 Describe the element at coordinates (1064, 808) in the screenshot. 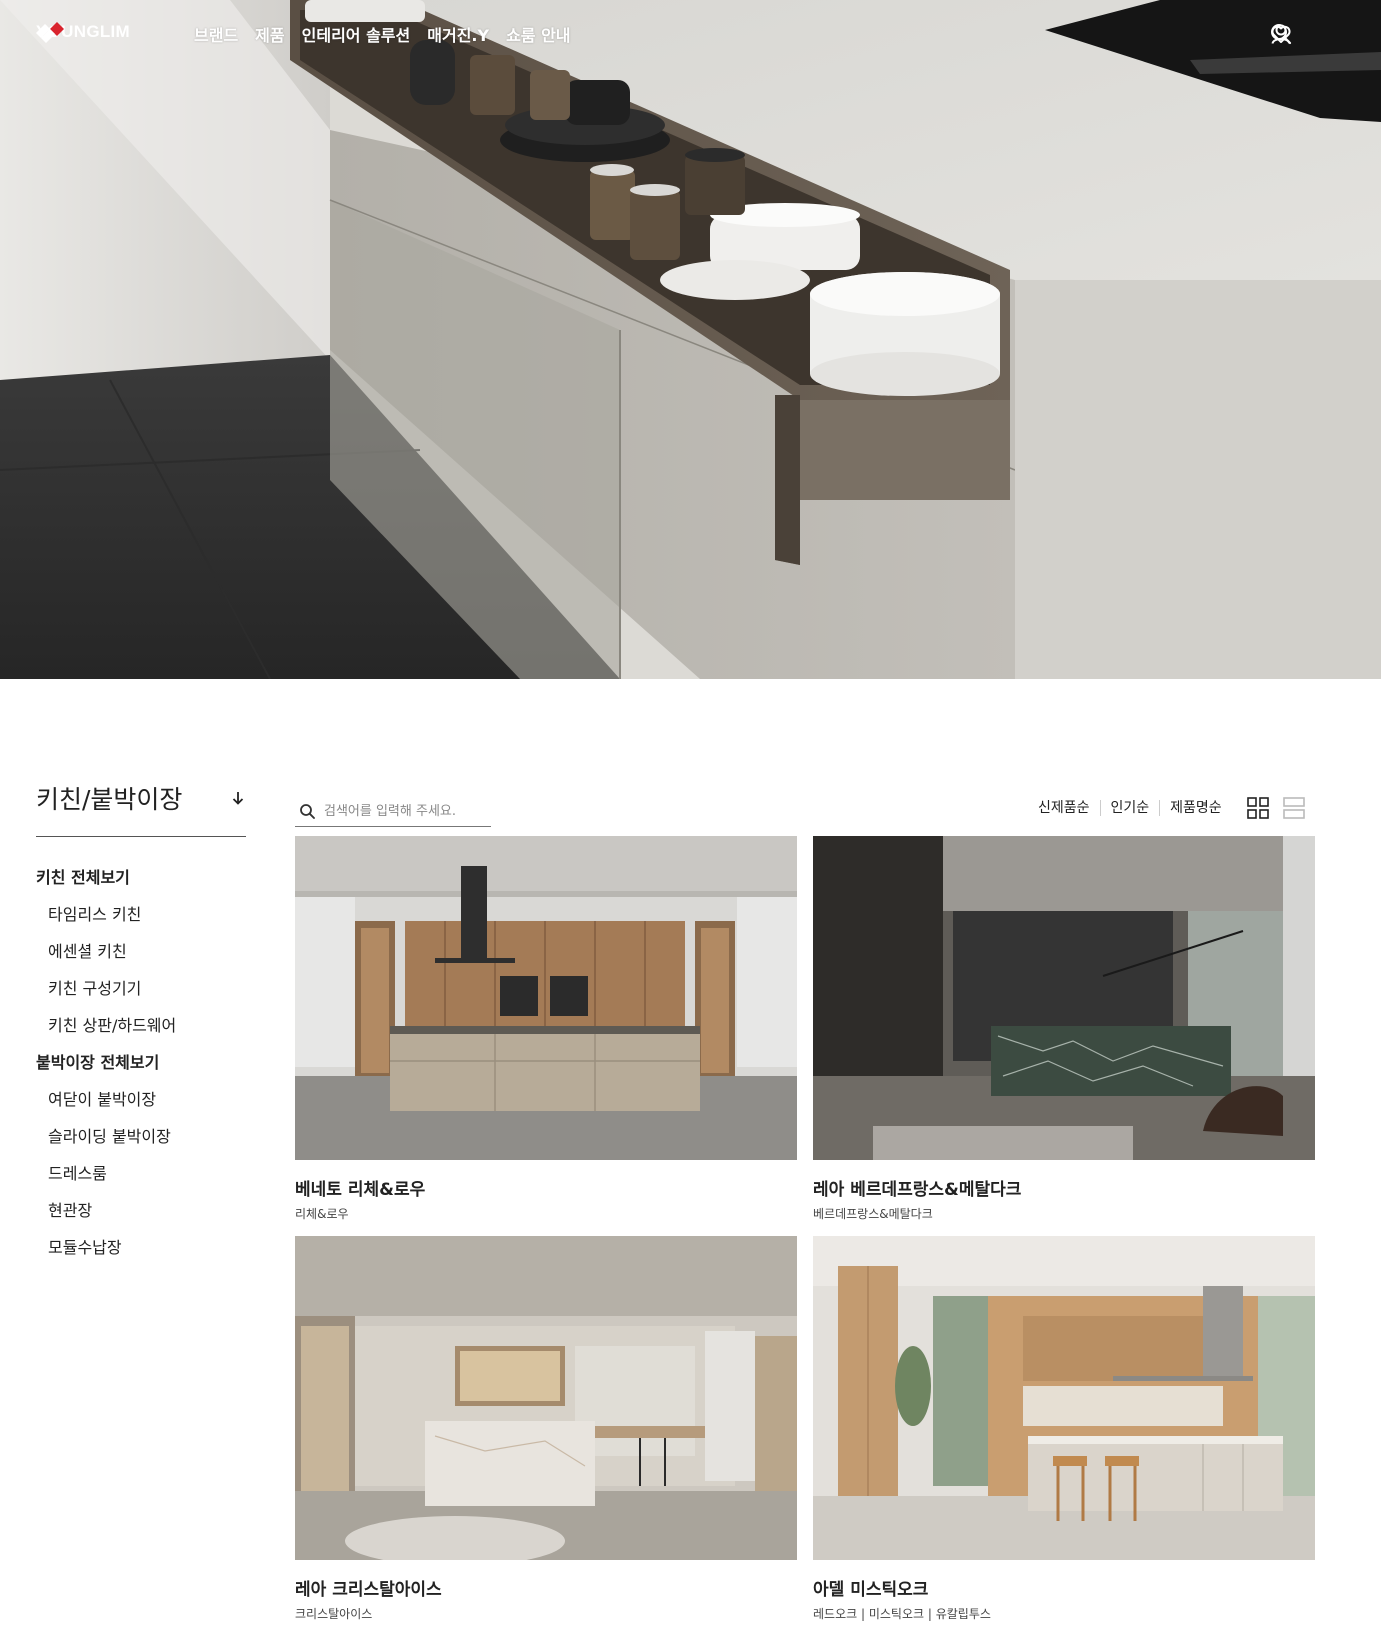

I see `sort-newest: 신제품순` at that location.